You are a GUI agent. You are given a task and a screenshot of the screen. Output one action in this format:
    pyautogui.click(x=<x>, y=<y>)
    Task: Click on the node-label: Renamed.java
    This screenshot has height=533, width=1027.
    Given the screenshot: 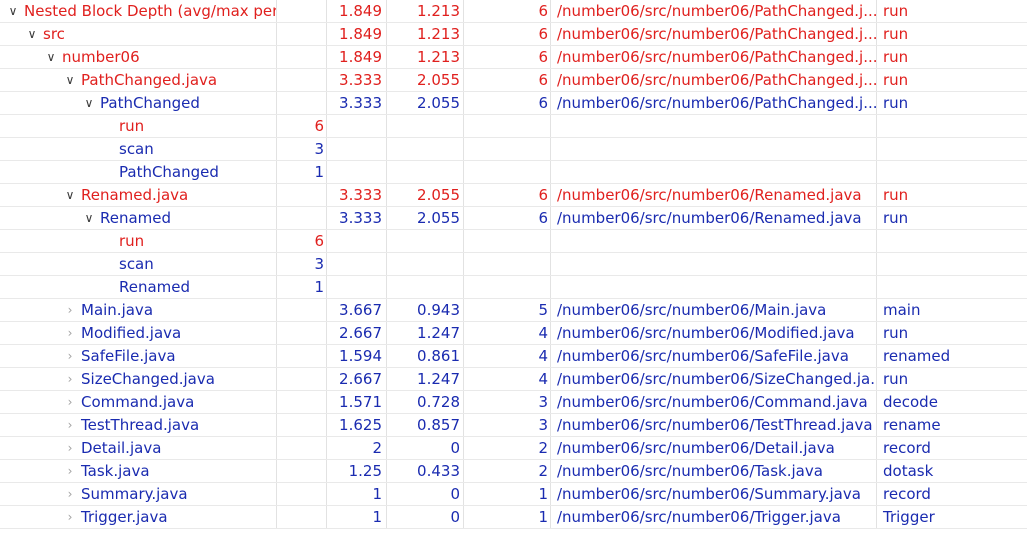 What is the action you would take?
    pyautogui.click(x=135, y=195)
    